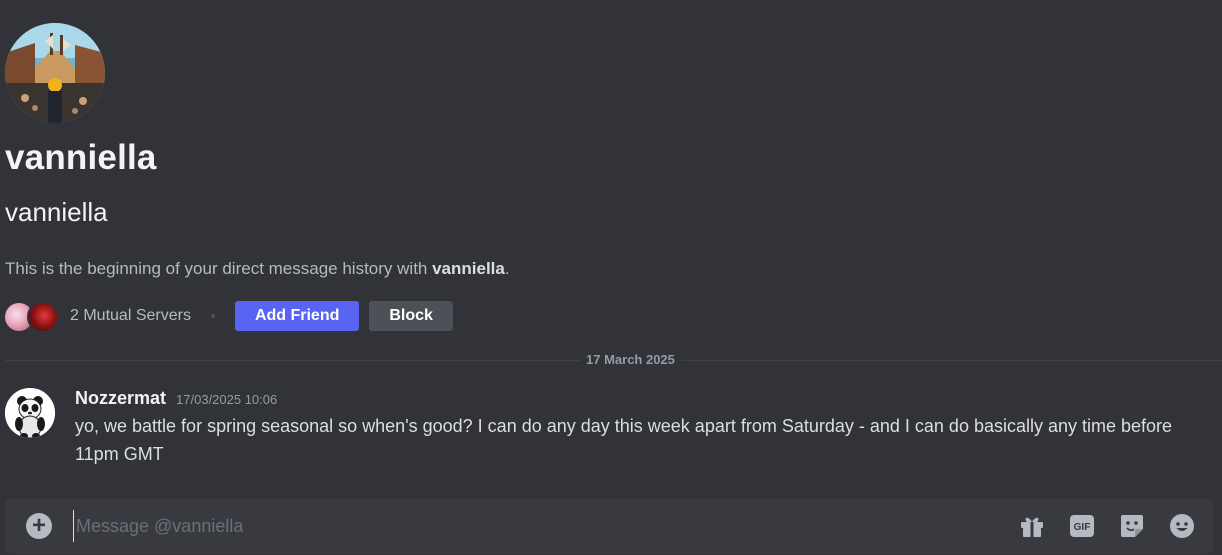 The height and width of the screenshot is (555, 1222). I want to click on message-composer: + GIF, so click(609, 526).